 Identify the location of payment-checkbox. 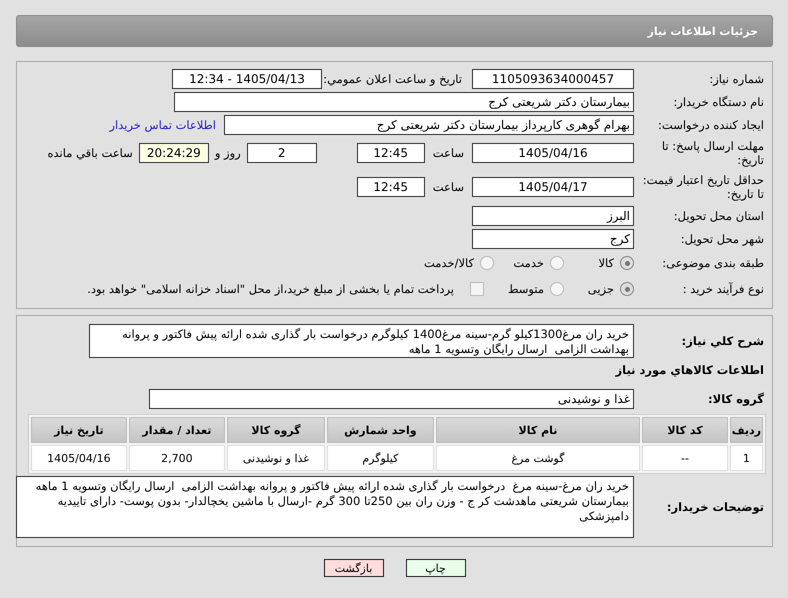
(477, 289).